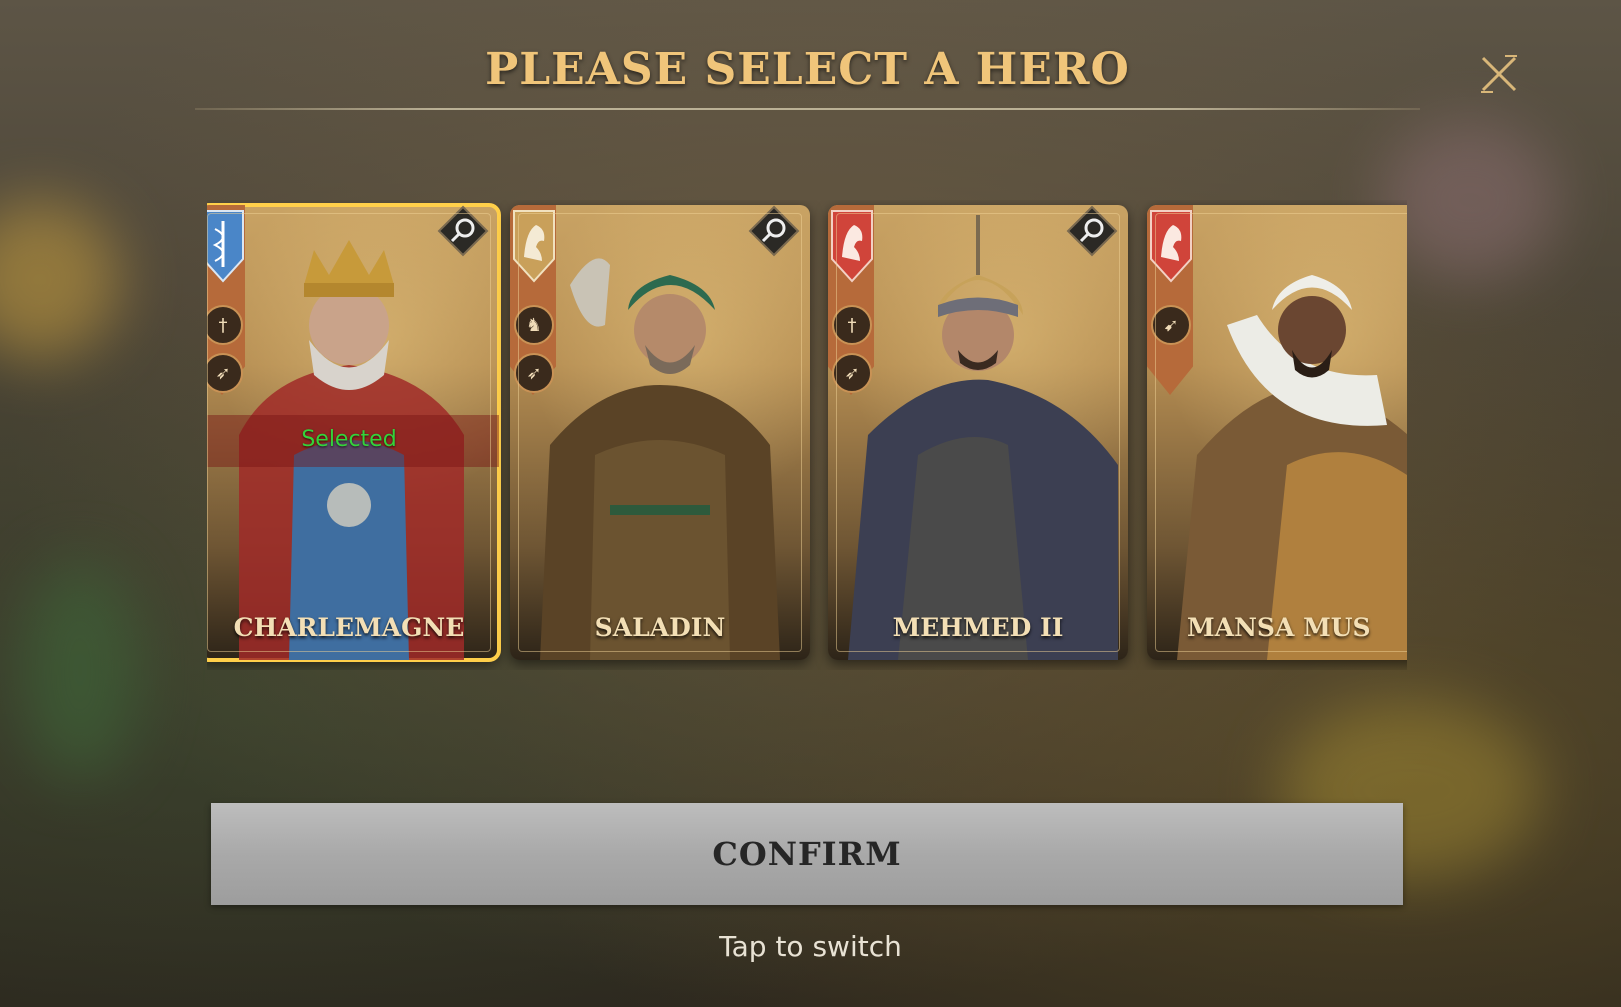 Image resolution: width=1621 pixels, height=1007 pixels. Describe the element at coordinates (660, 627) in the screenshot. I see `hero-name: SALADIN` at that location.